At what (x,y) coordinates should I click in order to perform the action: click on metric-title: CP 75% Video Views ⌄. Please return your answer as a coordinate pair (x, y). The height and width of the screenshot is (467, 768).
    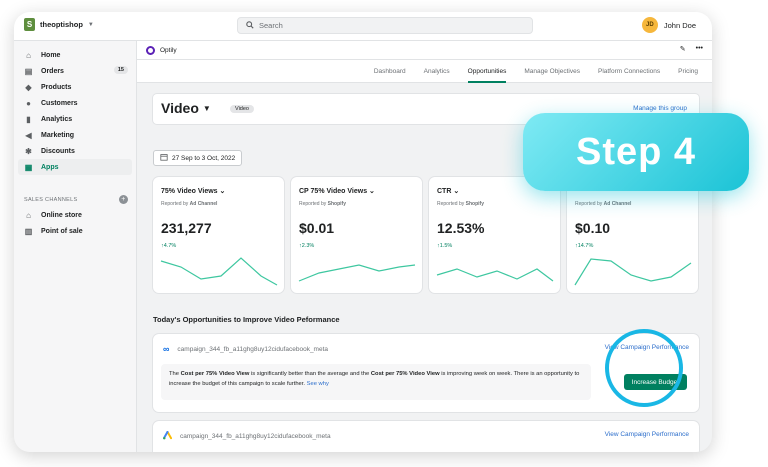
    Looking at the image, I should click on (337, 191).